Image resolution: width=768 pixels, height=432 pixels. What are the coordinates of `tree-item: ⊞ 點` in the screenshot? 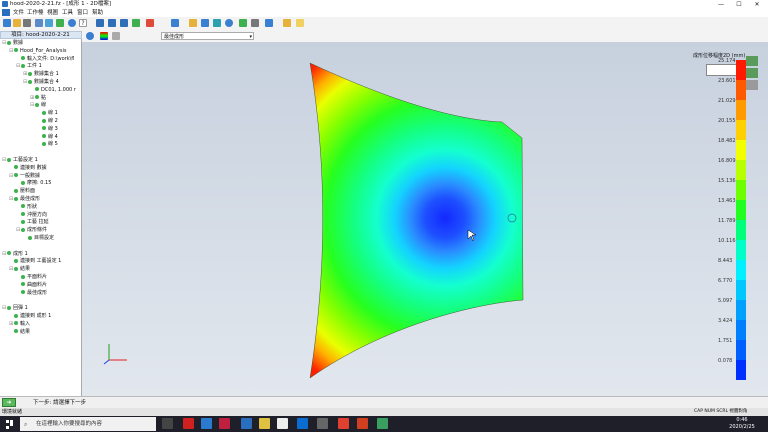 It's located at (38, 98).